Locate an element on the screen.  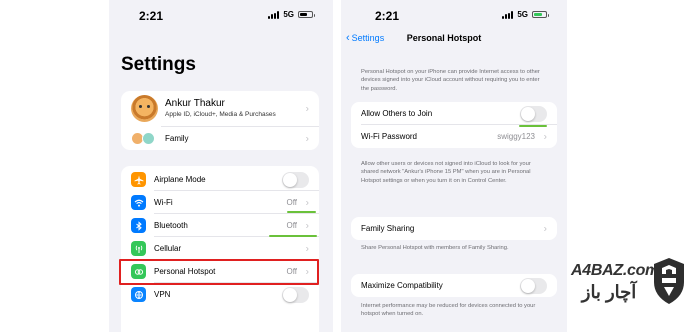
wifi-password-label: Wi-Fi Password is located at coordinates (389, 136).